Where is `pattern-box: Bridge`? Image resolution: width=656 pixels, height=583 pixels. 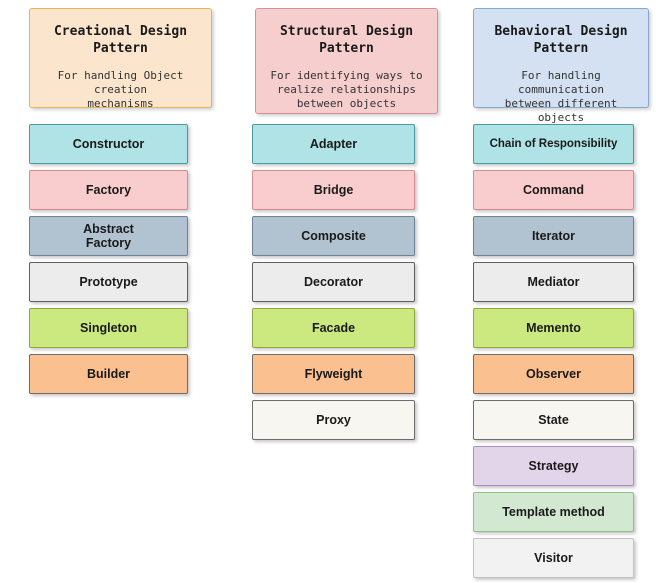
pattern-box: Bridge is located at coordinates (333, 190).